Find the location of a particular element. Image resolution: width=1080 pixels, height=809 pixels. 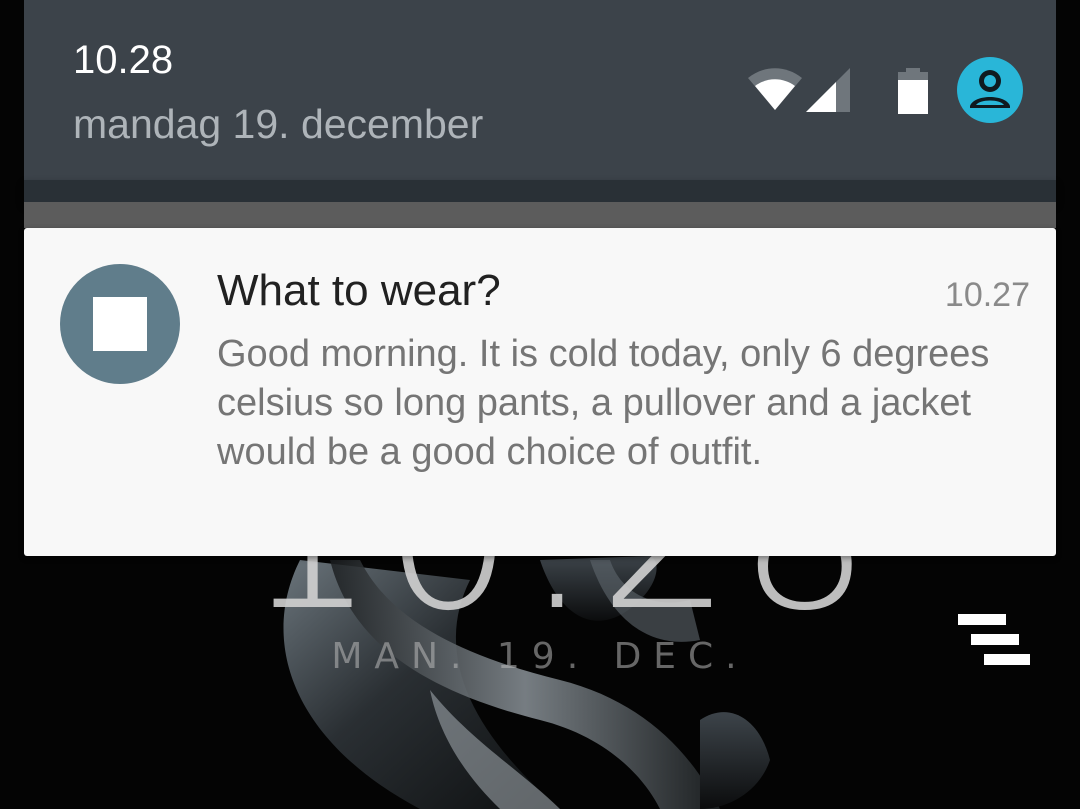

notification-time: 10.27 is located at coordinates (987, 295).